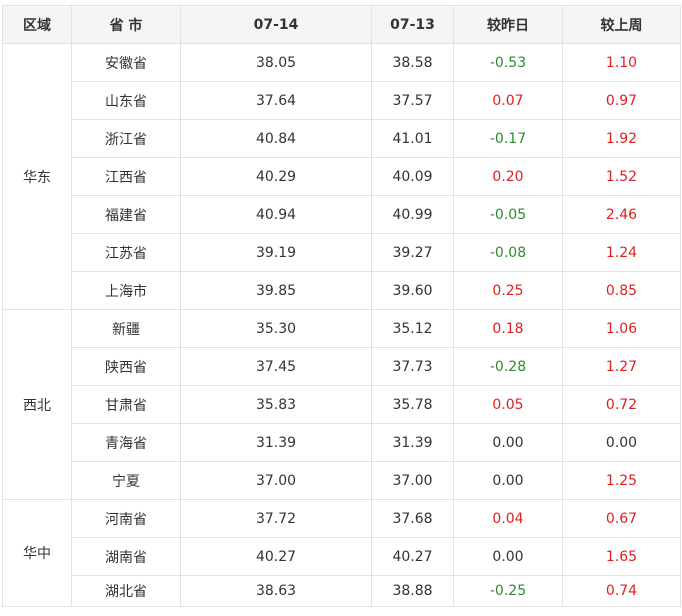  Describe the element at coordinates (621, 176) in the screenshot. I see `change-week-cell: 1.52` at that location.